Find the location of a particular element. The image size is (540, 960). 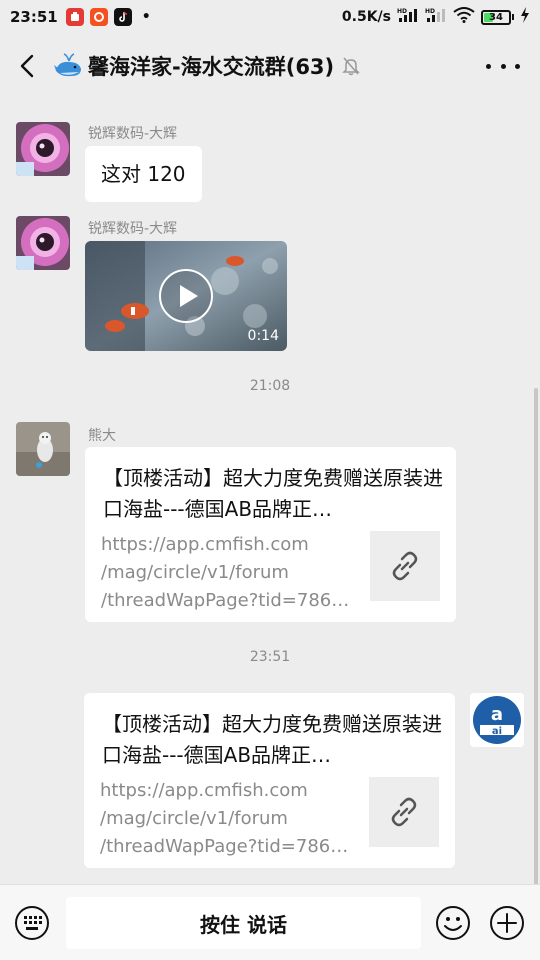

svg-text: a is located at coordinates (497, 714).